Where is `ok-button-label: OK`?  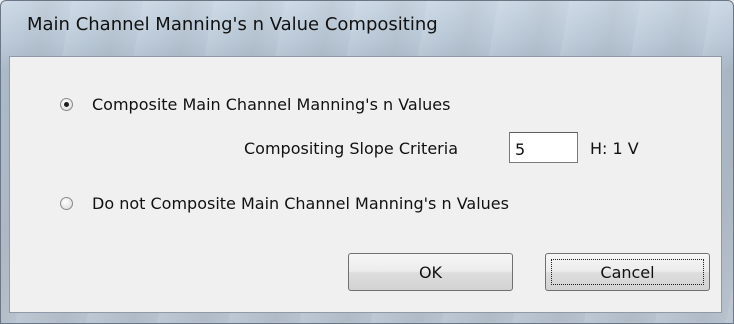 ok-button-label: OK is located at coordinates (430, 272).